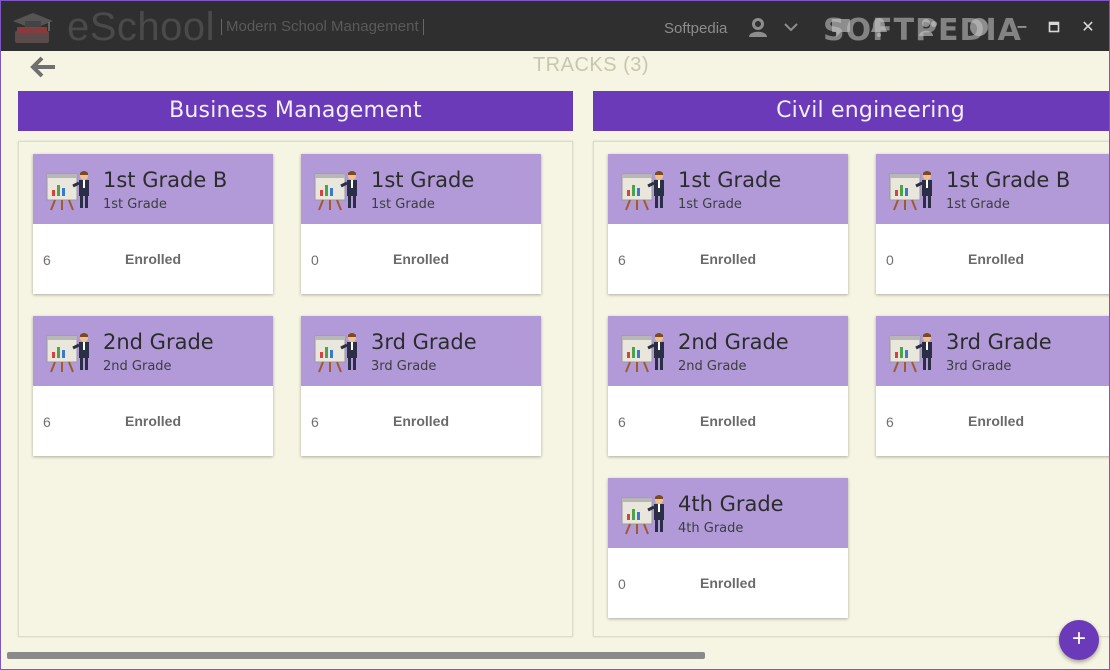  I want to click on card-title: 4th Grade, so click(731, 504).